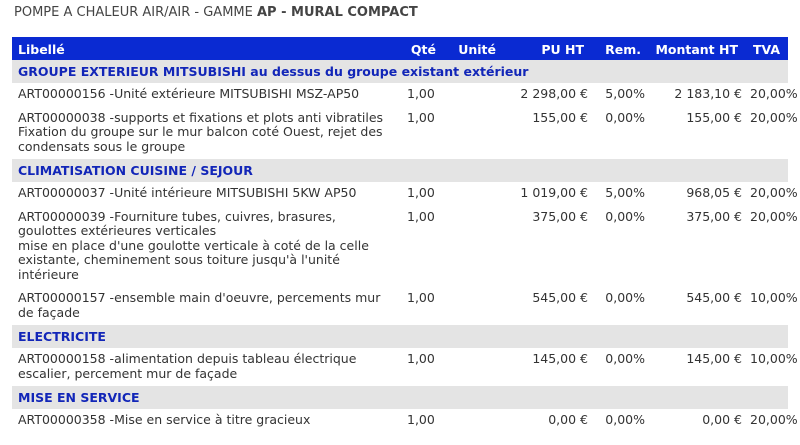 The image size is (800, 445). What do you see at coordinates (697, 421) in the screenshot?
I see `item-amount: 0,00 €` at bounding box center [697, 421].